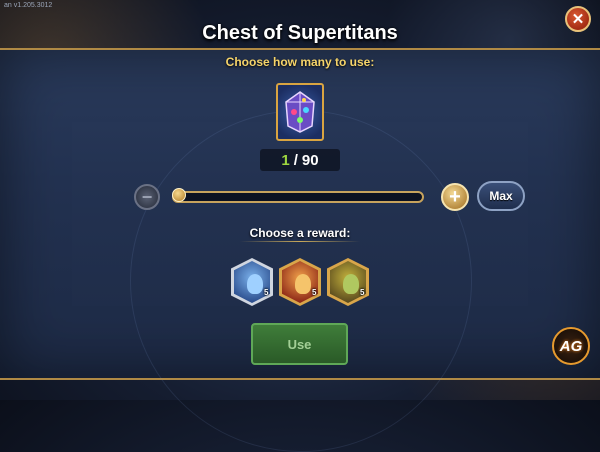 This screenshot has width=600, height=452. Describe the element at coordinates (266, 292) in the screenshot. I see `reward-1-stars: 5` at that location.